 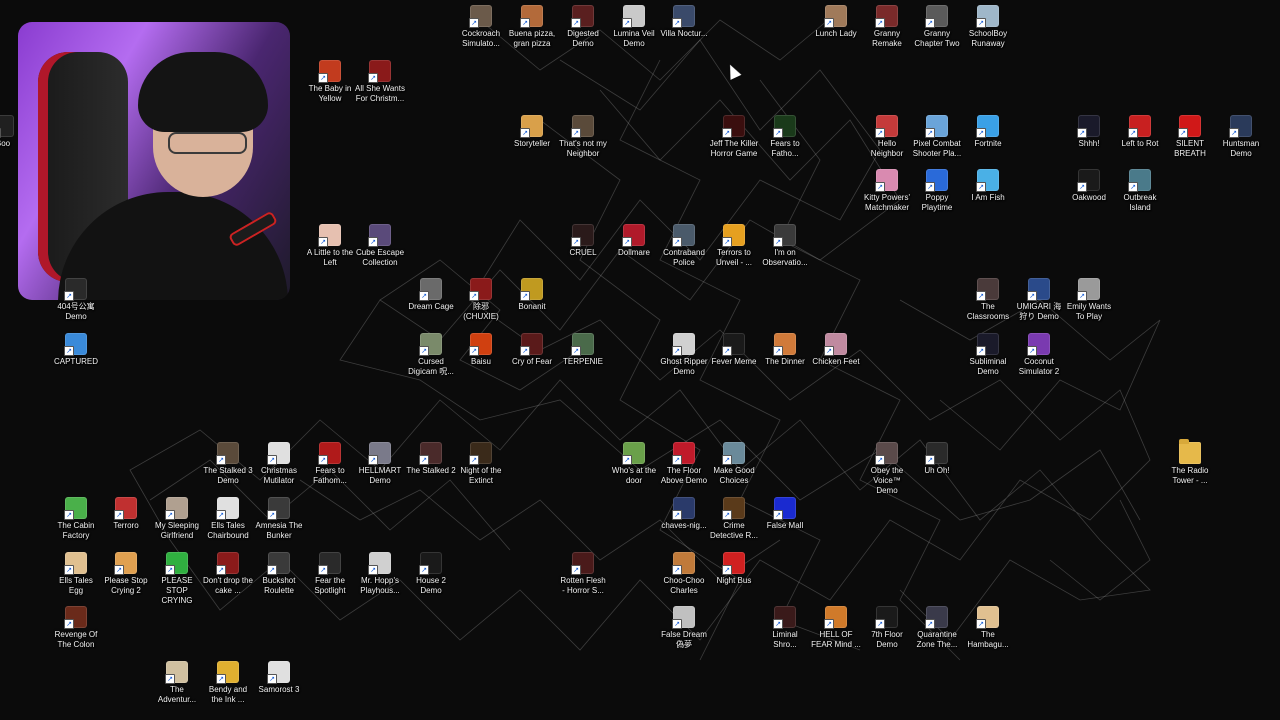 I want to click on desktop-icon-buena-pizza-gran-pizza: ↗ Buena pizza, gran pizza, so click(x=532, y=27).